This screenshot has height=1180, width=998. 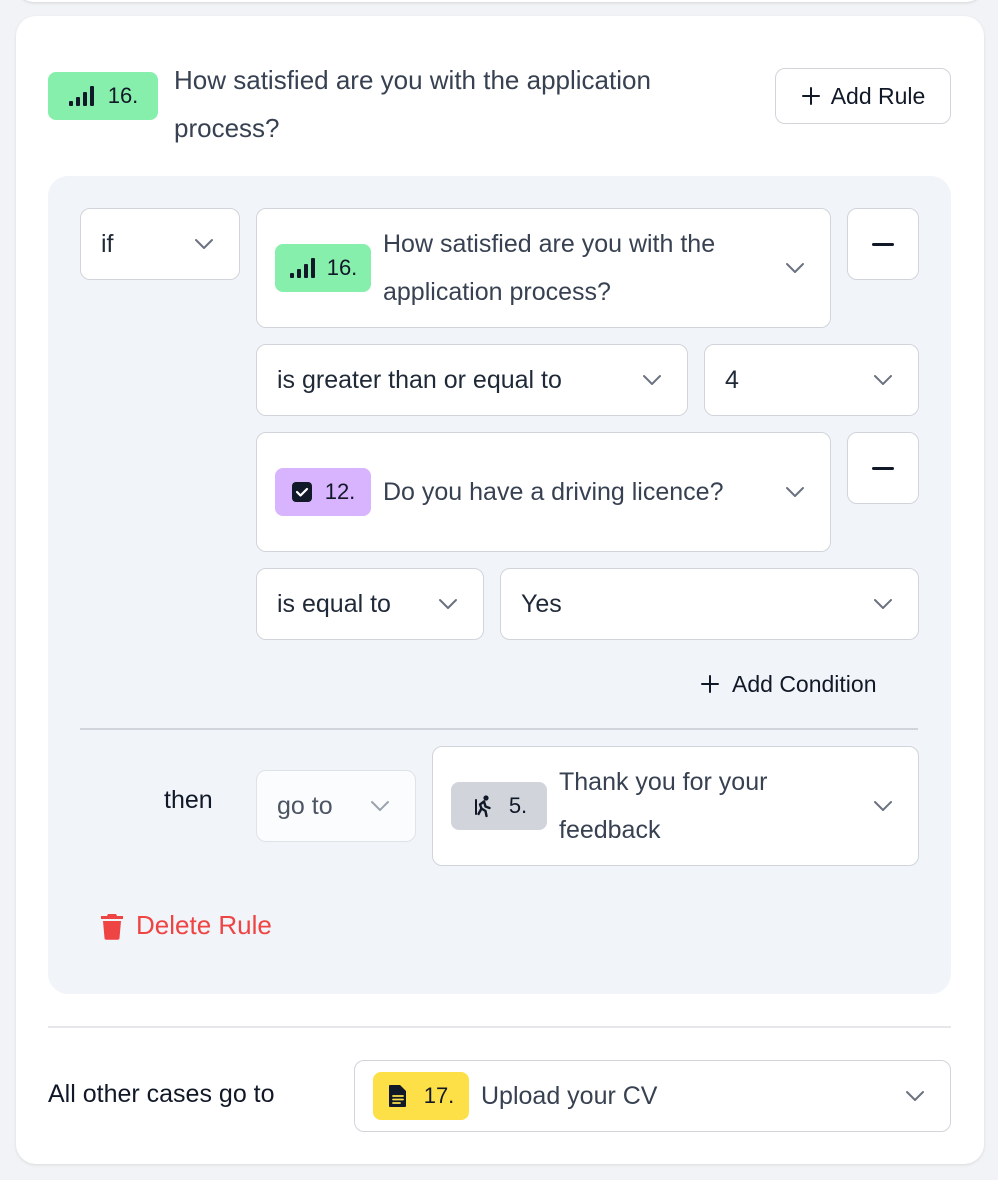 I want to click on condition-2-operator-select: is equal to, so click(x=370, y=604).